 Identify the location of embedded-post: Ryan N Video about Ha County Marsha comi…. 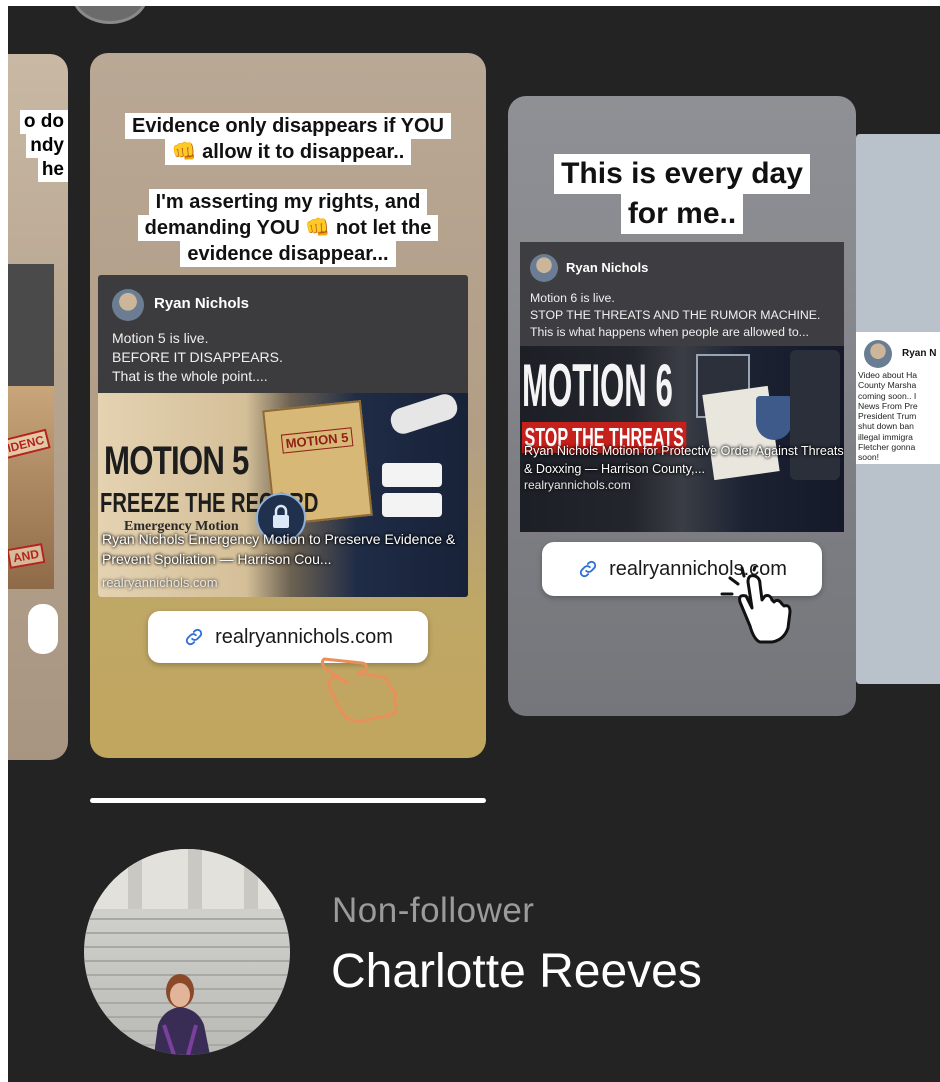
(898, 398).